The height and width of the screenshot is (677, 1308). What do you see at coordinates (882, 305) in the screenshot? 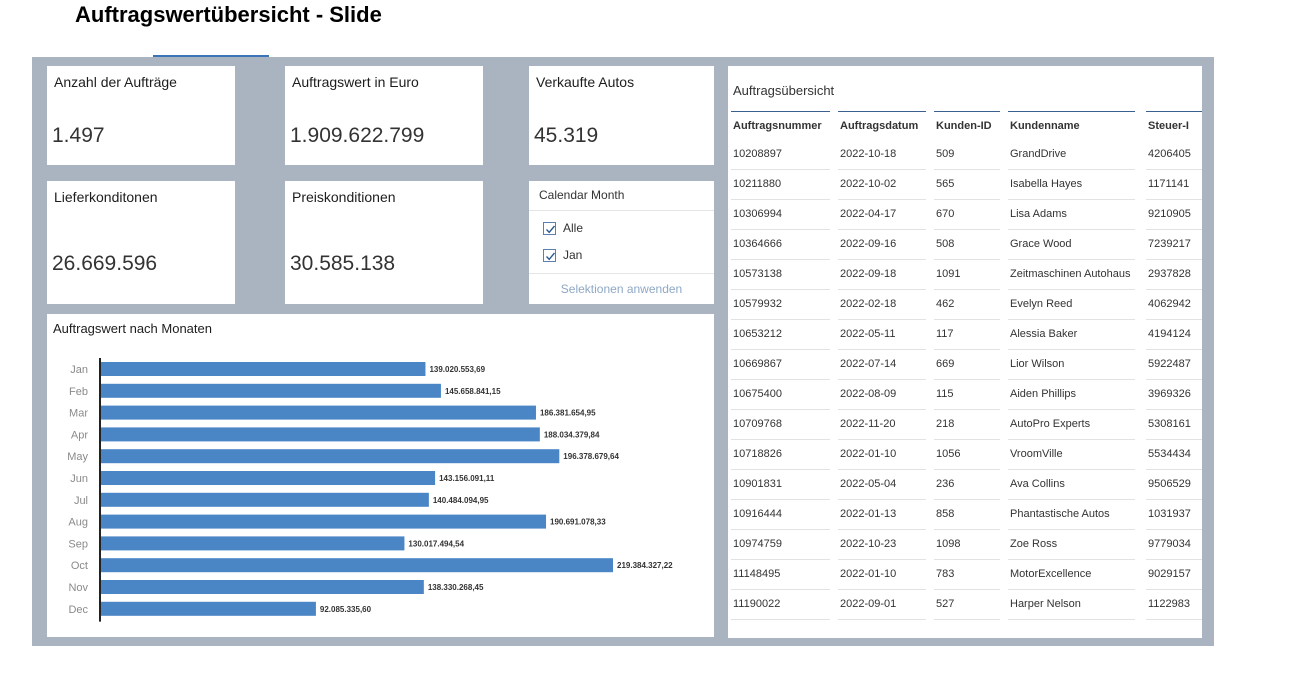
I see `table-cell: 2022-02-18` at bounding box center [882, 305].